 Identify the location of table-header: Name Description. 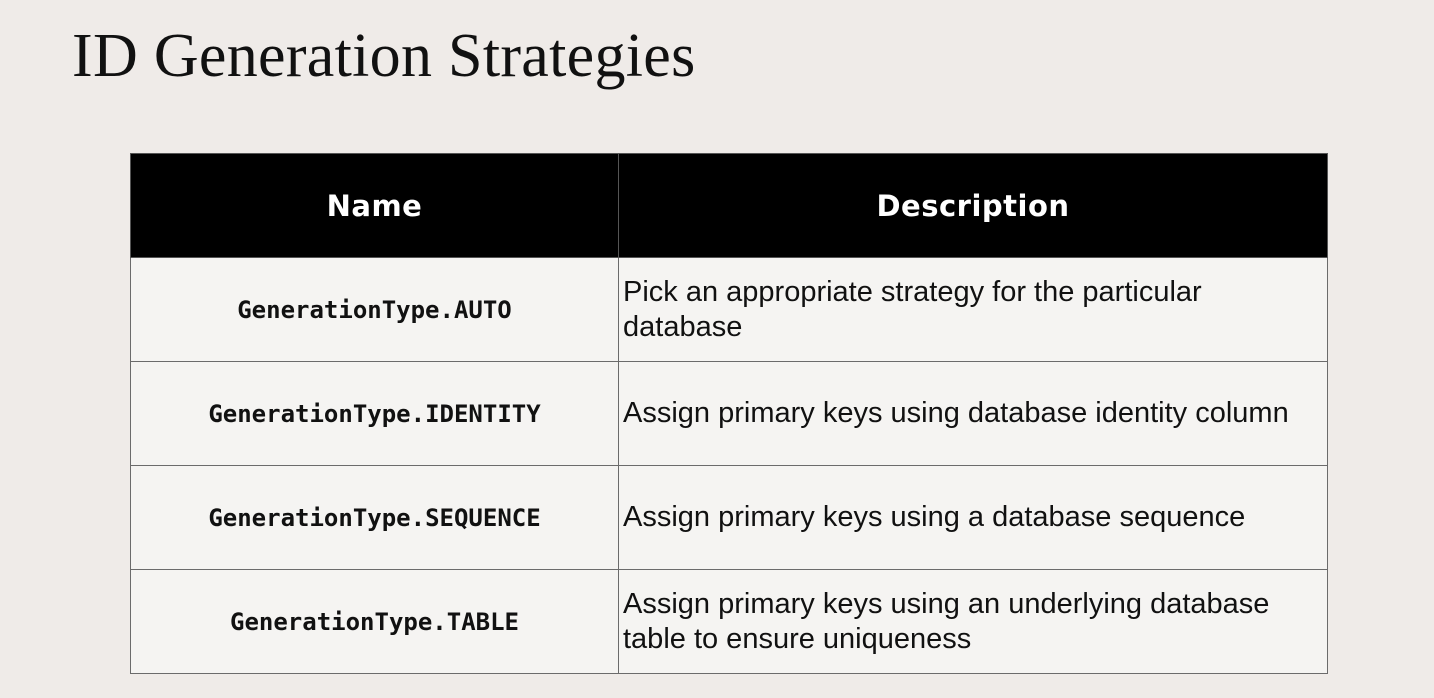
(729, 205).